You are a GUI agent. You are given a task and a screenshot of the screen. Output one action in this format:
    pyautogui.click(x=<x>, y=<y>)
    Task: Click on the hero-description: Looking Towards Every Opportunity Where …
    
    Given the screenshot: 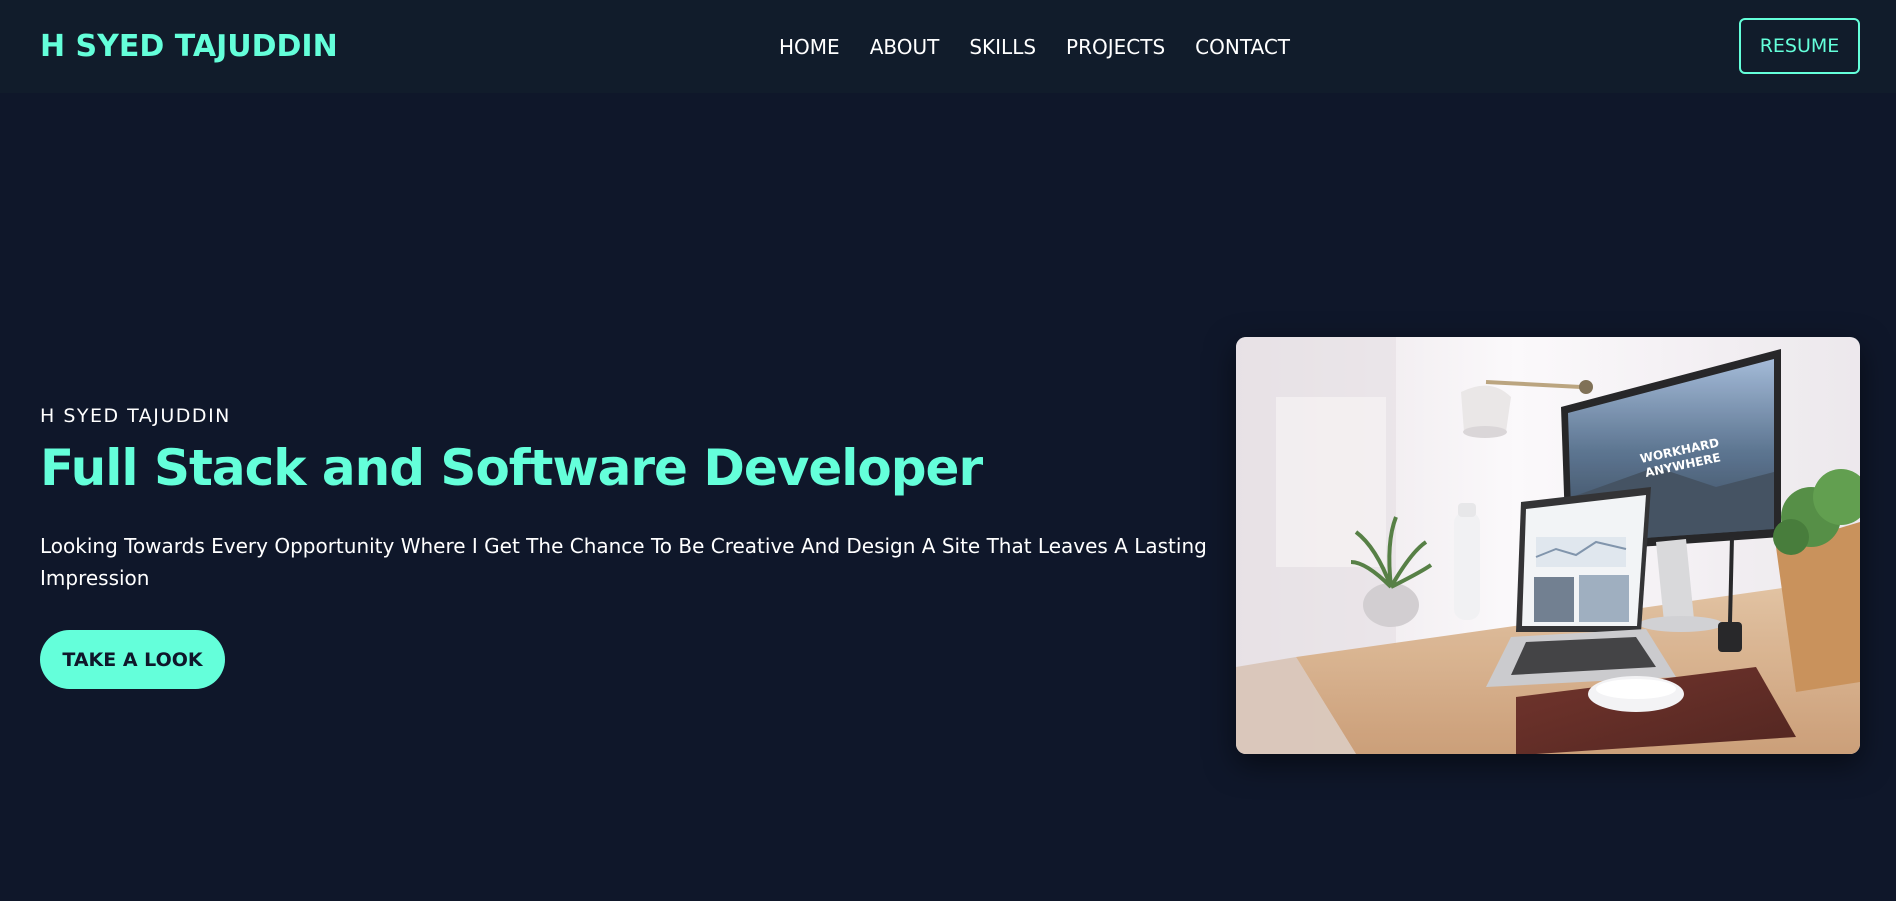 What is the action you would take?
    pyautogui.click(x=623, y=562)
    